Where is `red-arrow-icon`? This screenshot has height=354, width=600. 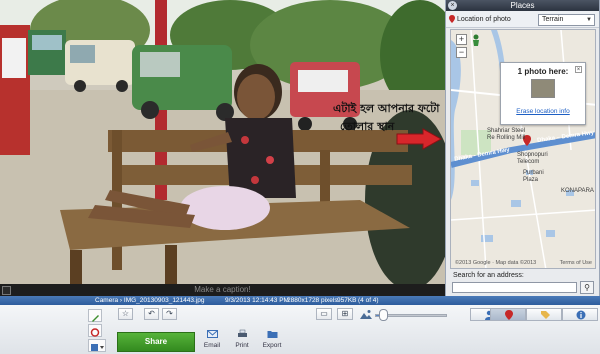 red-arrow-icon is located at coordinates (419, 139).